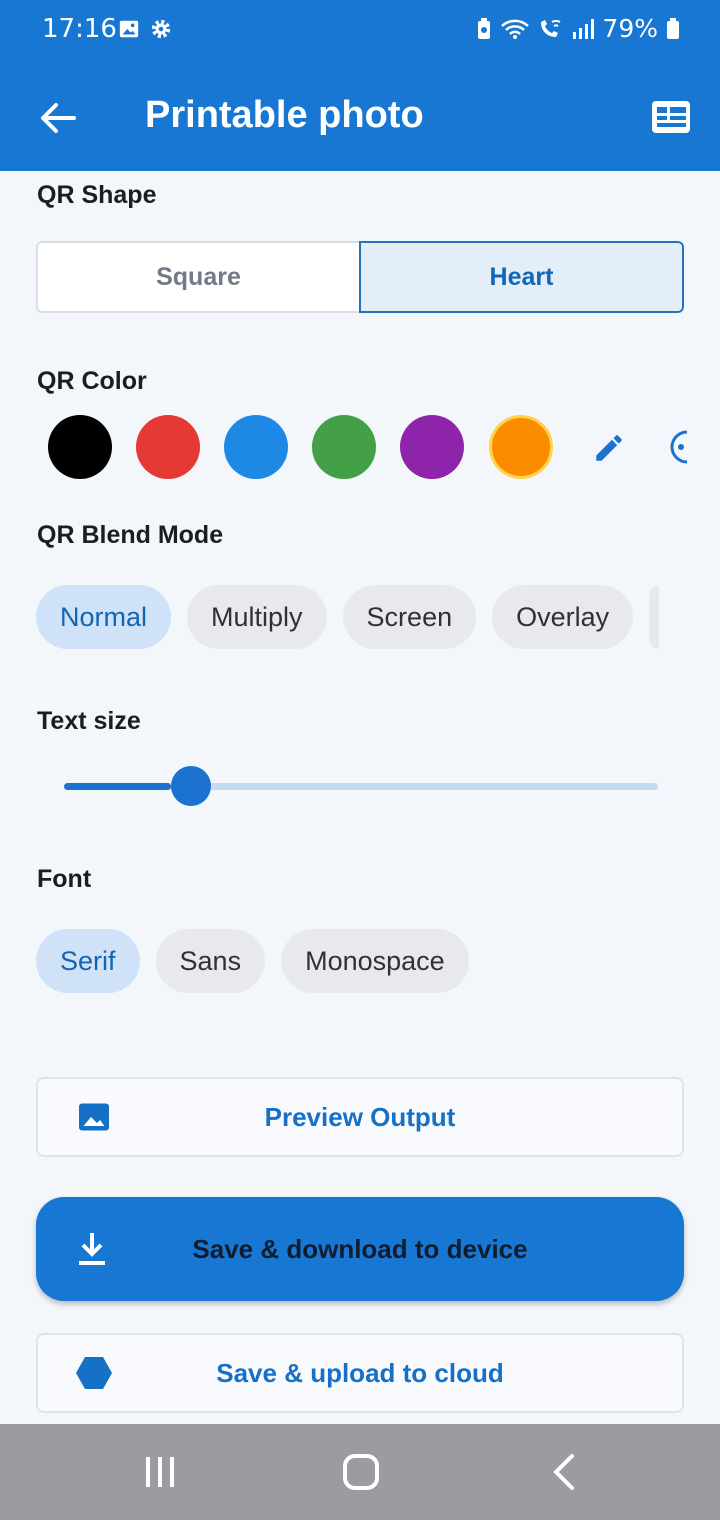 This screenshot has height=1520, width=720. I want to click on battery-icon, so click(673, 28).